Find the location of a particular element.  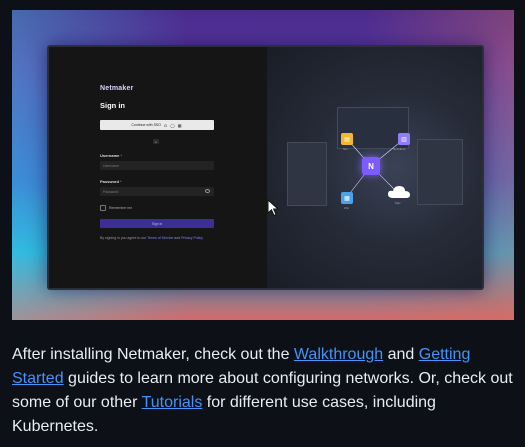

sso-provider-icons: G ◯ ▦ is located at coordinates (173, 125).